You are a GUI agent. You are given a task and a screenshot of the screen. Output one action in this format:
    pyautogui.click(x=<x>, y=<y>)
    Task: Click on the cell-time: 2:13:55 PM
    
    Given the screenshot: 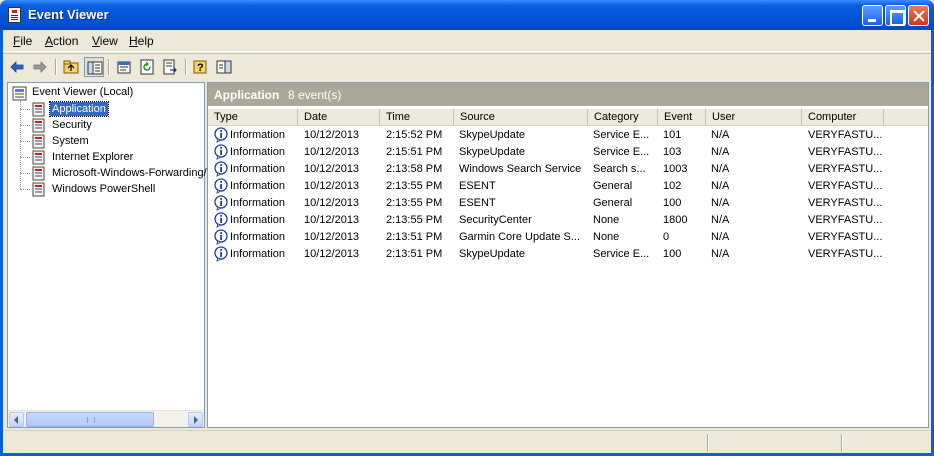 What is the action you would take?
    pyautogui.click(x=414, y=203)
    